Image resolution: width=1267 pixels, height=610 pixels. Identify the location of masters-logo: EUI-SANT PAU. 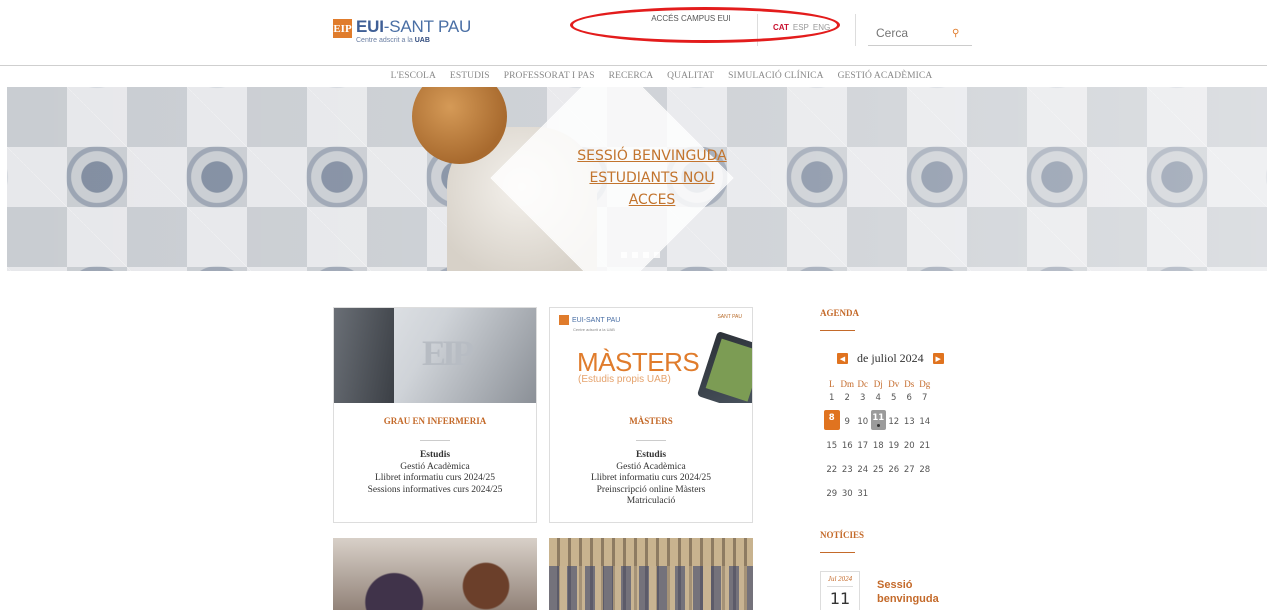
(589, 320).